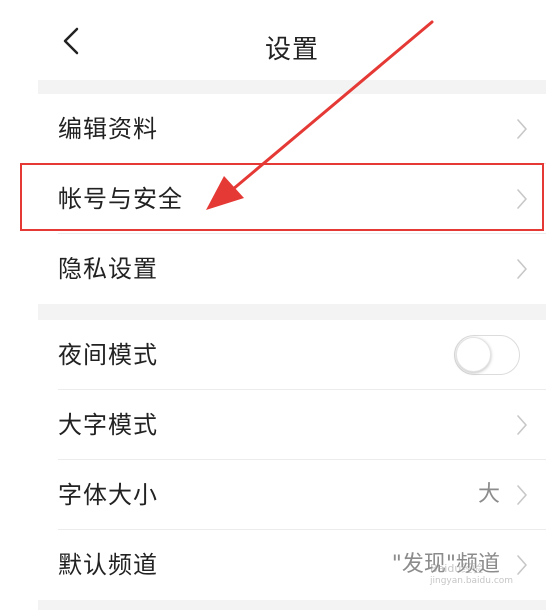 The image size is (559, 610). Describe the element at coordinates (292, 565) in the screenshot. I see `settings-row-default-channel: 默认频道 "发现"频道` at that location.